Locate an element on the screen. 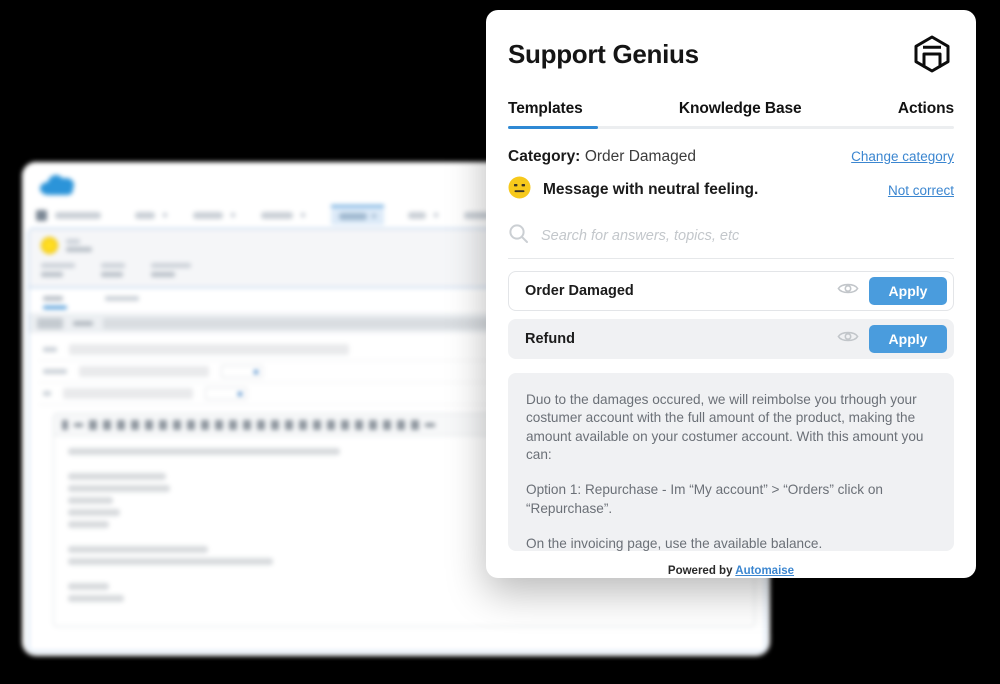 The height and width of the screenshot is (684, 1000). record-tab-active is located at coordinates (55, 302).